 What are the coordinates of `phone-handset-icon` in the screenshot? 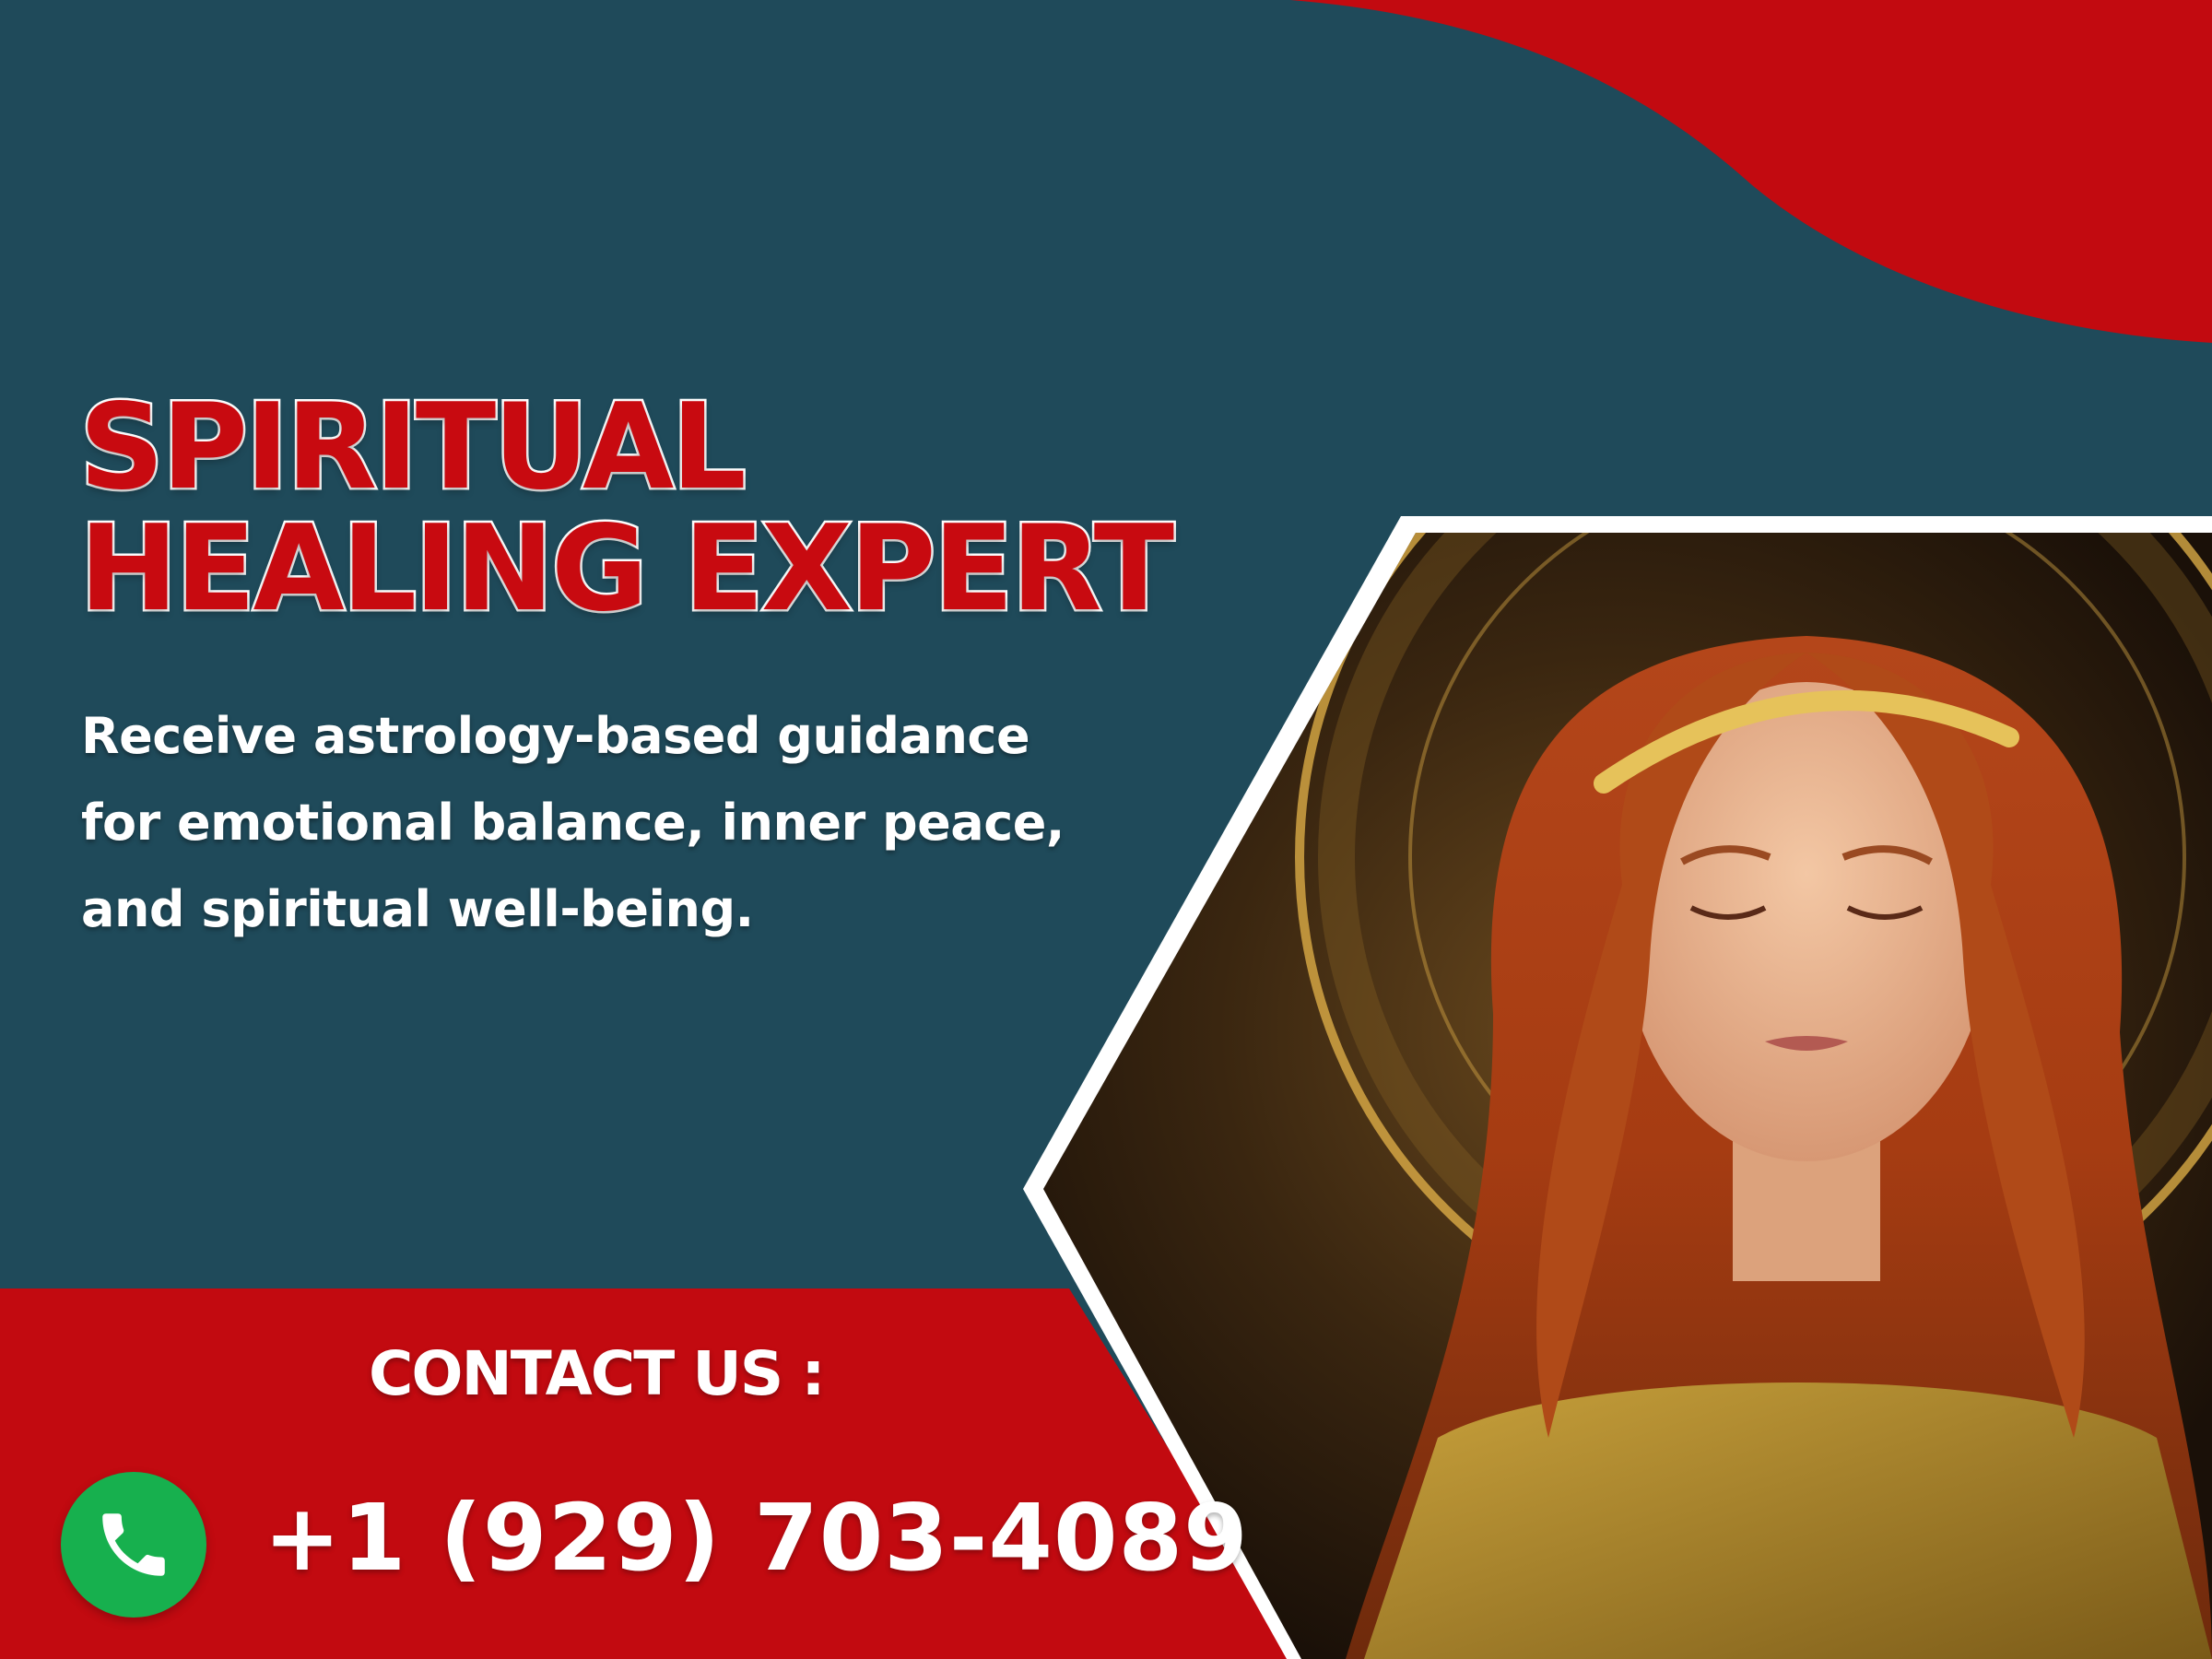 It's located at (133, 1544).